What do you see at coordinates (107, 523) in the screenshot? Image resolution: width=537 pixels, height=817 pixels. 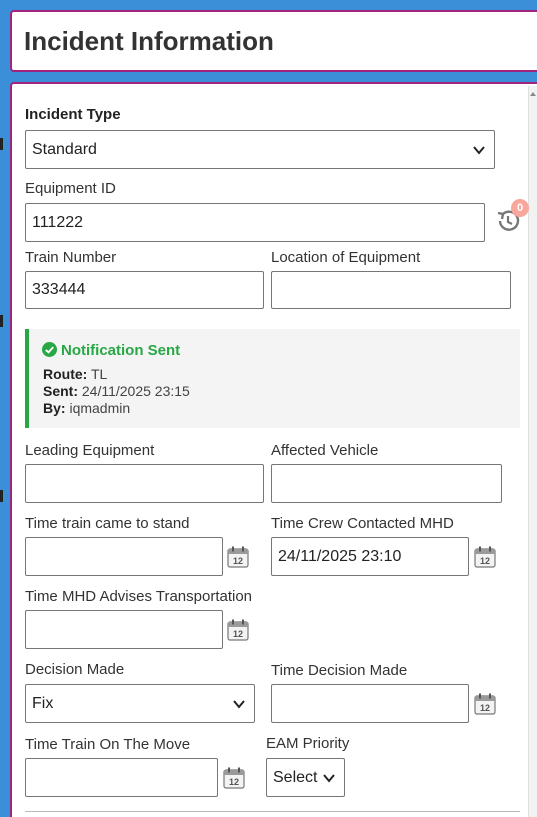 I see `time-train-stand-label: Time train came to stand` at bounding box center [107, 523].